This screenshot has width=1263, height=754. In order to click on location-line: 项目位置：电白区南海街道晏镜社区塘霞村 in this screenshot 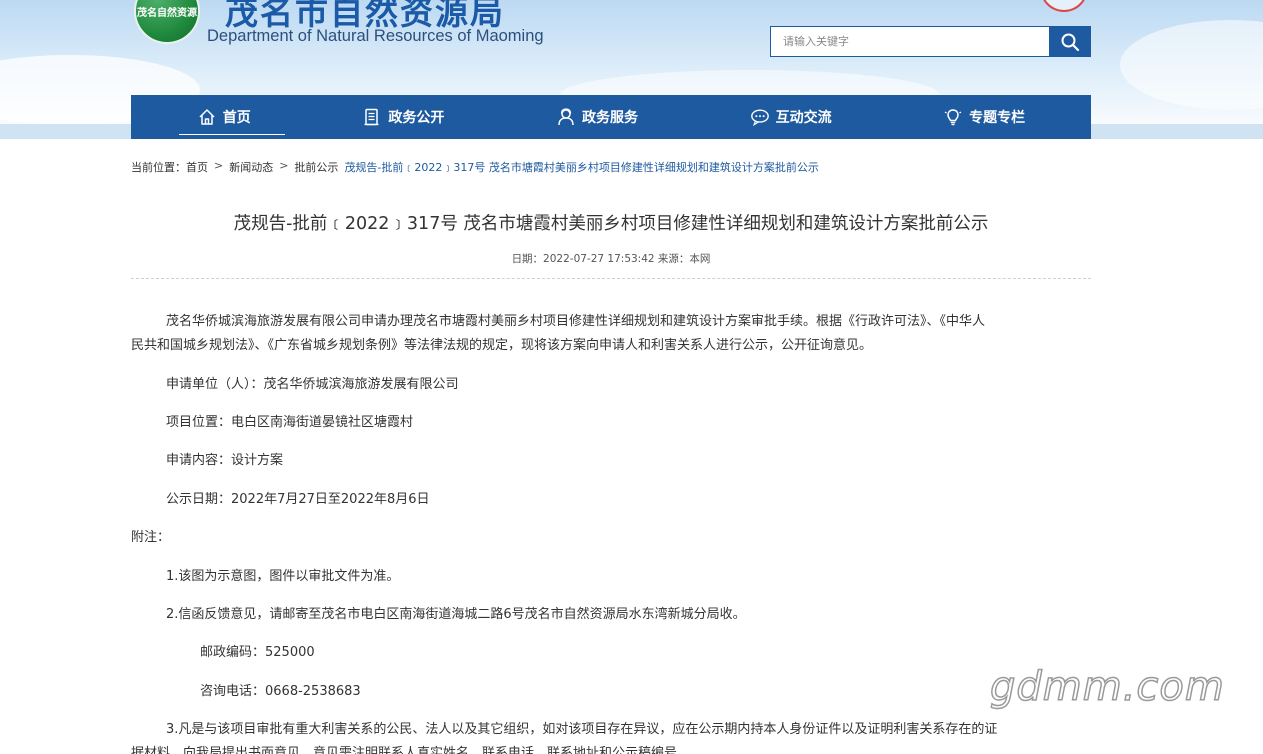, I will do `click(290, 422)`.